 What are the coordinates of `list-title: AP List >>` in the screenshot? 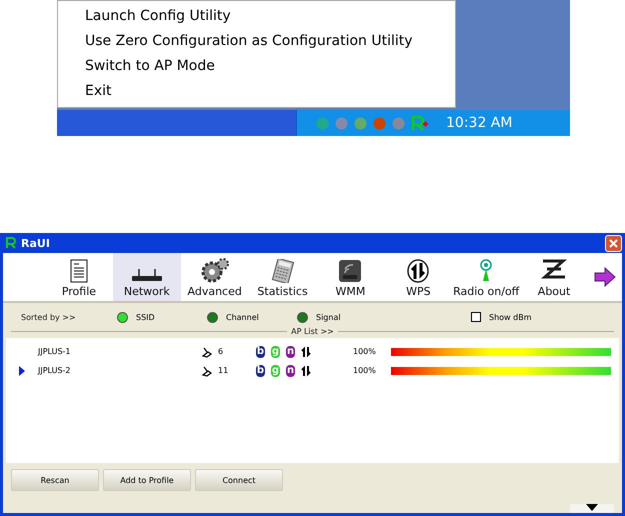 It's located at (312, 331).